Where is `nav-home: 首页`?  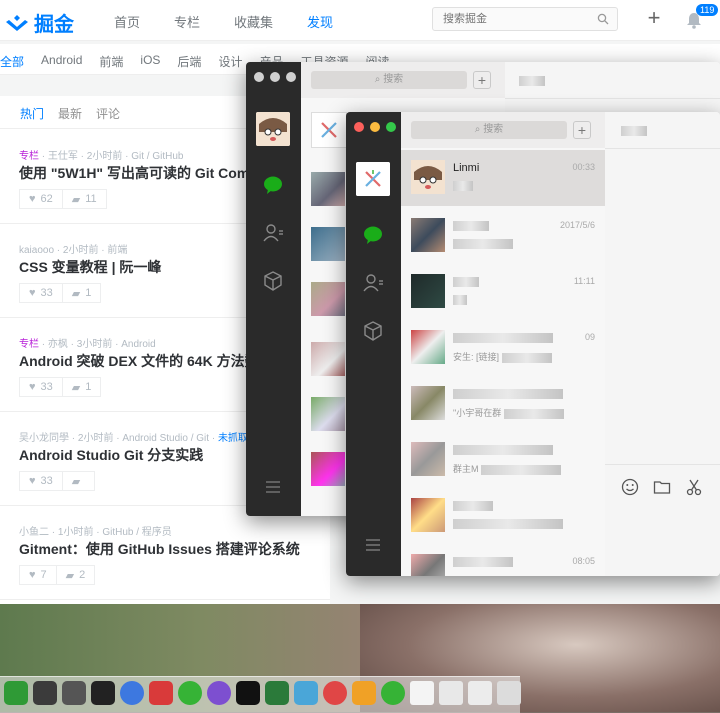 nav-home: 首页 is located at coordinates (127, 21).